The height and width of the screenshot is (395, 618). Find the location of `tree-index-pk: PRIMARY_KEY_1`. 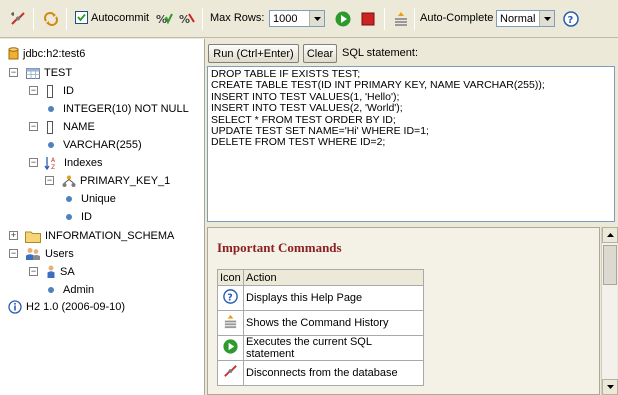

tree-index-pk: PRIMARY_KEY_1 is located at coordinates (116, 181).